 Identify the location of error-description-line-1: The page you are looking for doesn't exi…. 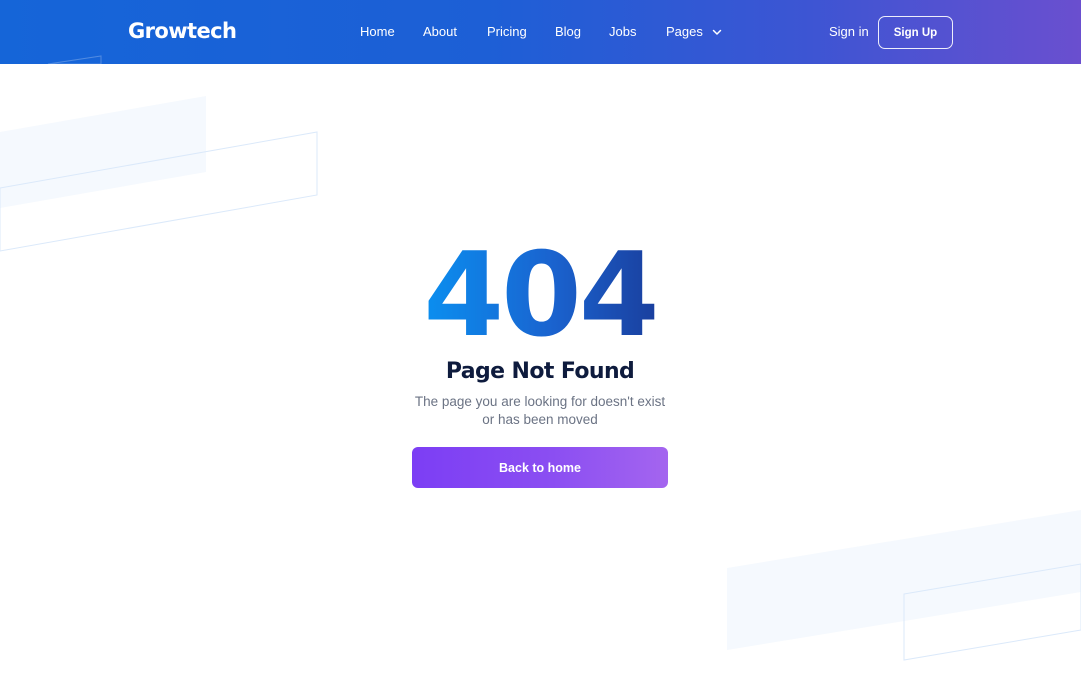
(540, 401).